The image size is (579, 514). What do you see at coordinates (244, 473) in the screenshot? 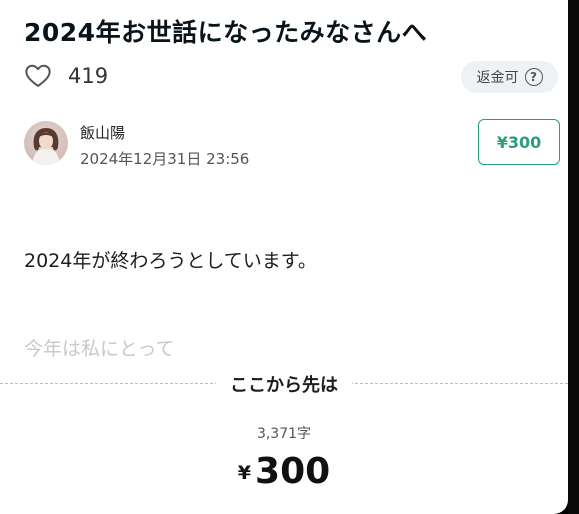
I see `currency-symbol: ¥` at bounding box center [244, 473].